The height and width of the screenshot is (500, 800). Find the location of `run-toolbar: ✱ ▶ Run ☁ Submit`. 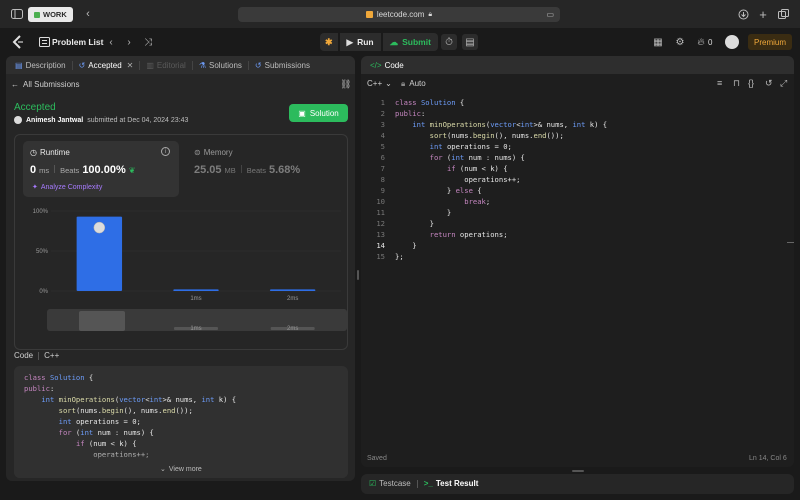

run-toolbar: ✱ ▶ Run ☁ Submit is located at coordinates (379, 42).